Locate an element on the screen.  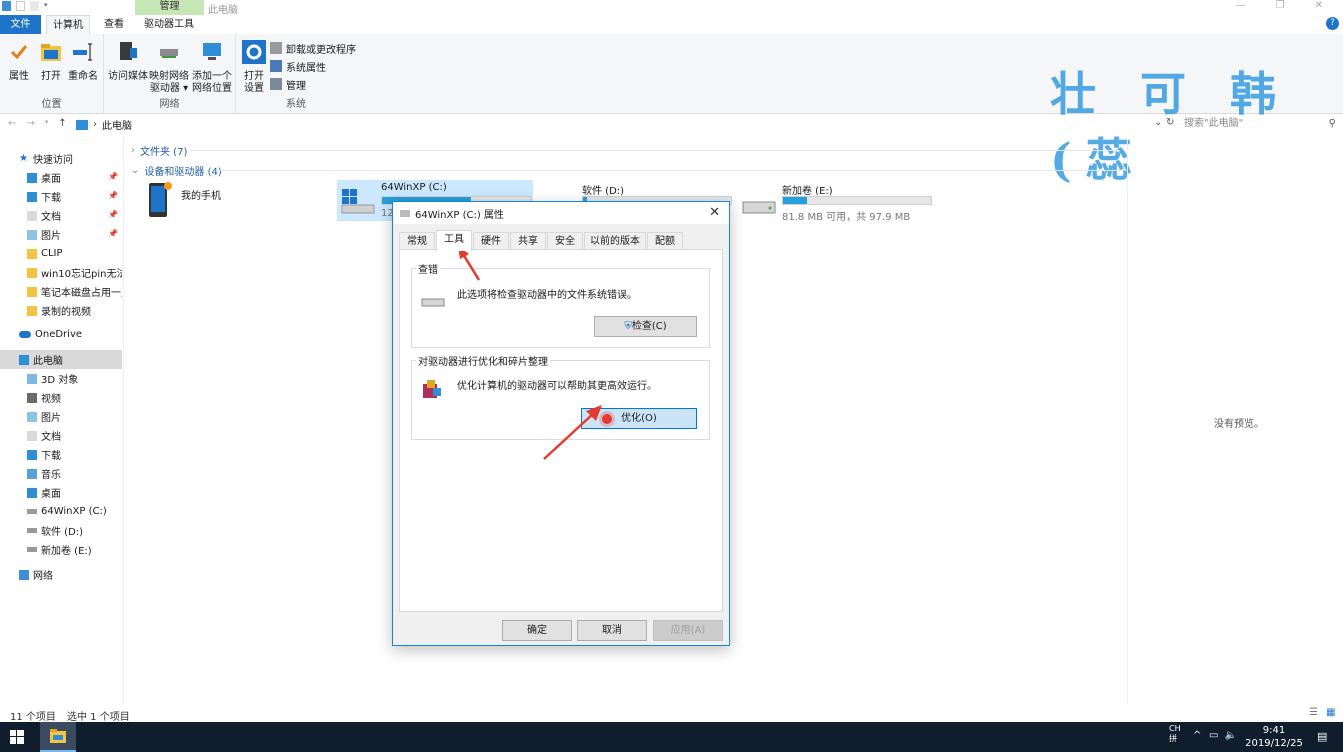
tab-file: 文件 is located at coordinates (20, 24).